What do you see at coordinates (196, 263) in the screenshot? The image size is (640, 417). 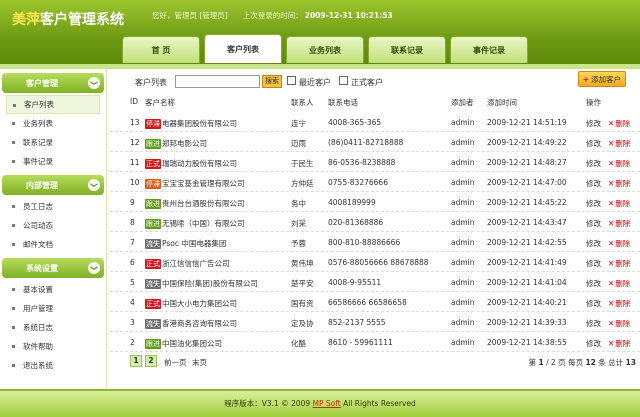 I see `customer-name: 浙江信信信广告公司` at bounding box center [196, 263].